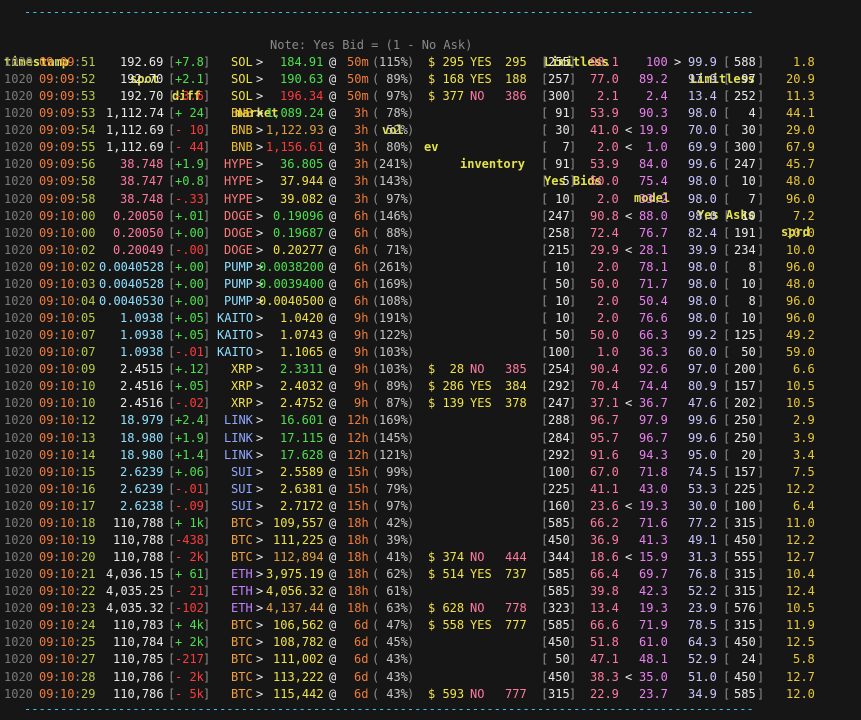  I want to click on row-second: 53, so click(88, 96).